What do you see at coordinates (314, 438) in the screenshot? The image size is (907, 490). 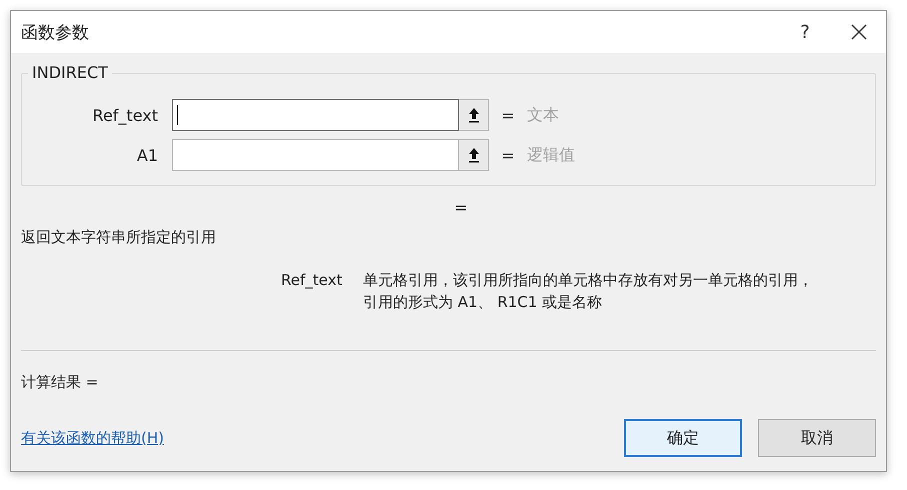 I see `help-link: 有关该函数的帮助(H)` at bounding box center [314, 438].